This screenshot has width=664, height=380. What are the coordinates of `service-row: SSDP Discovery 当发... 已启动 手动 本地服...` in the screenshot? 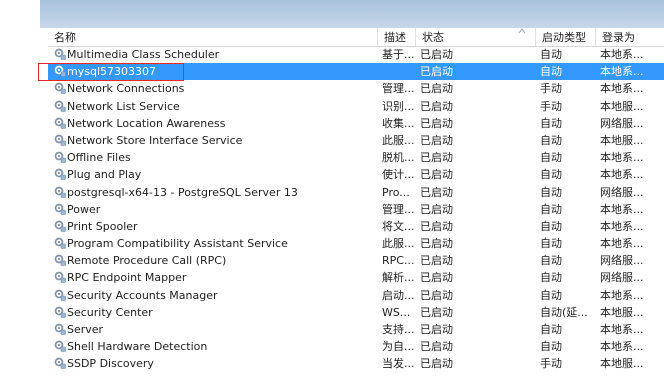 It's located at (356, 363).